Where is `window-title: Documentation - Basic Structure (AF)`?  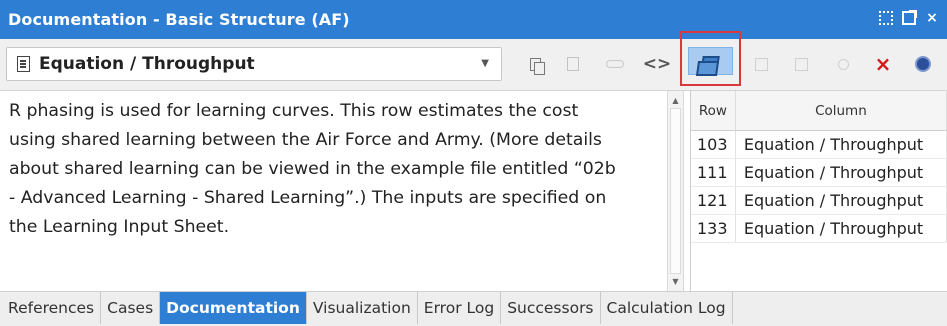 window-title: Documentation - Basic Structure (AF) is located at coordinates (179, 19).